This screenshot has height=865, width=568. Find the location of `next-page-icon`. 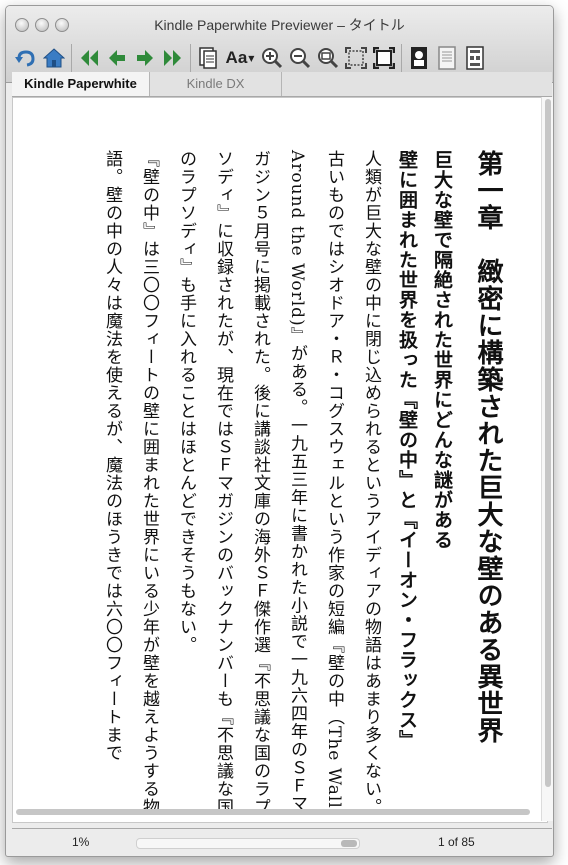

next-page-icon is located at coordinates (145, 58).